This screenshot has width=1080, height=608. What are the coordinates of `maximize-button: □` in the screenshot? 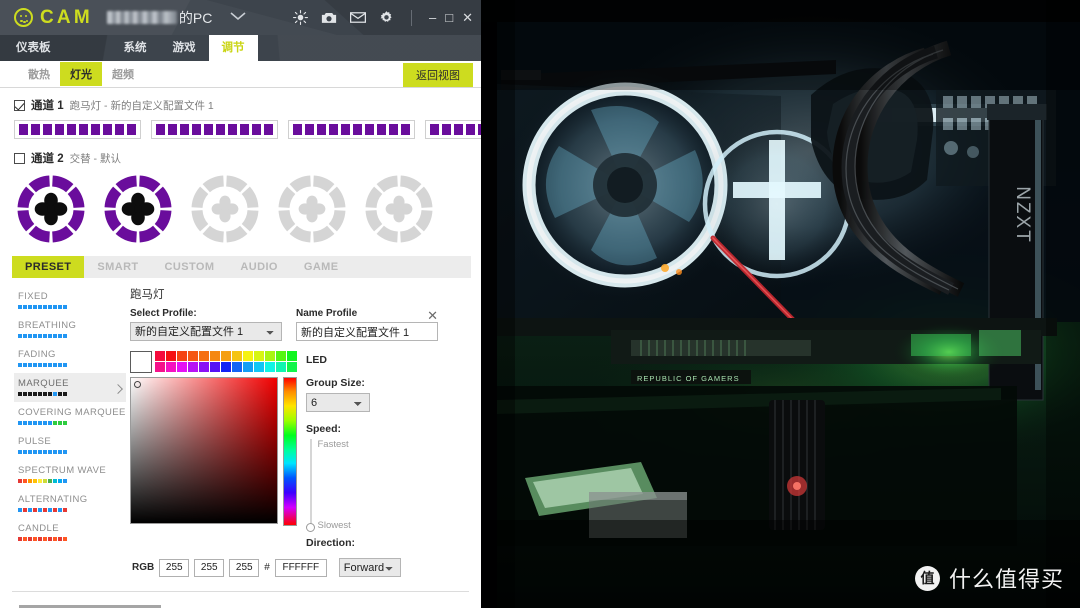 It's located at (449, 17).